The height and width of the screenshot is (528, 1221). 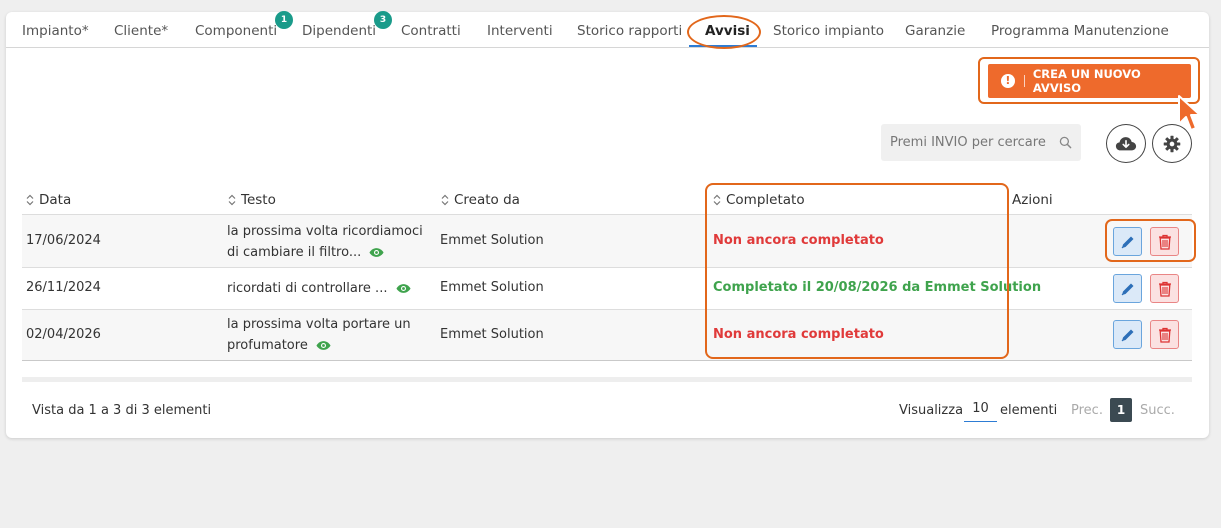 What do you see at coordinates (141, 31) in the screenshot?
I see `tab-cliente: Cliente*` at bounding box center [141, 31].